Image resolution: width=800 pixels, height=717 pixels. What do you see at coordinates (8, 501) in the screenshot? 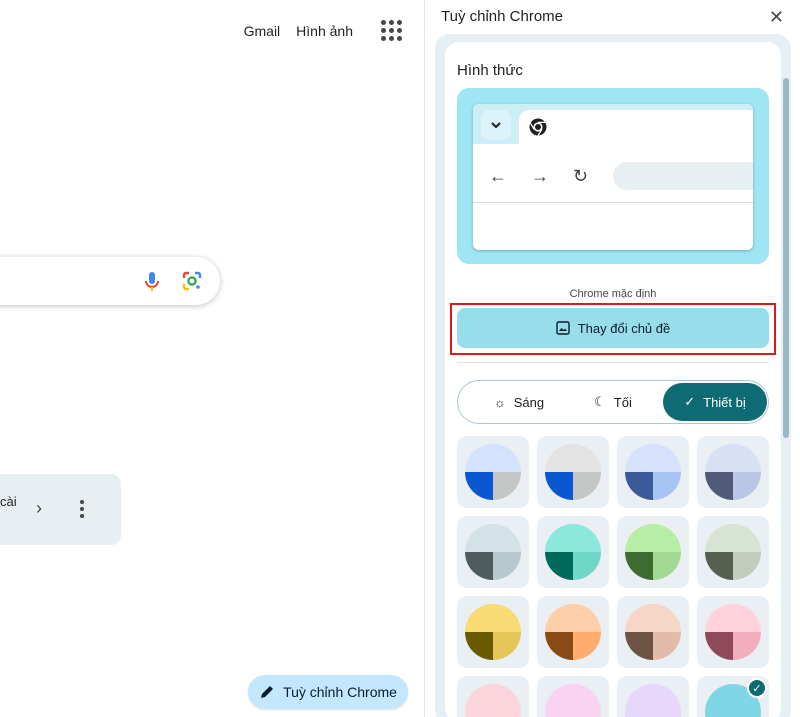
I see `card-text: cài` at bounding box center [8, 501].